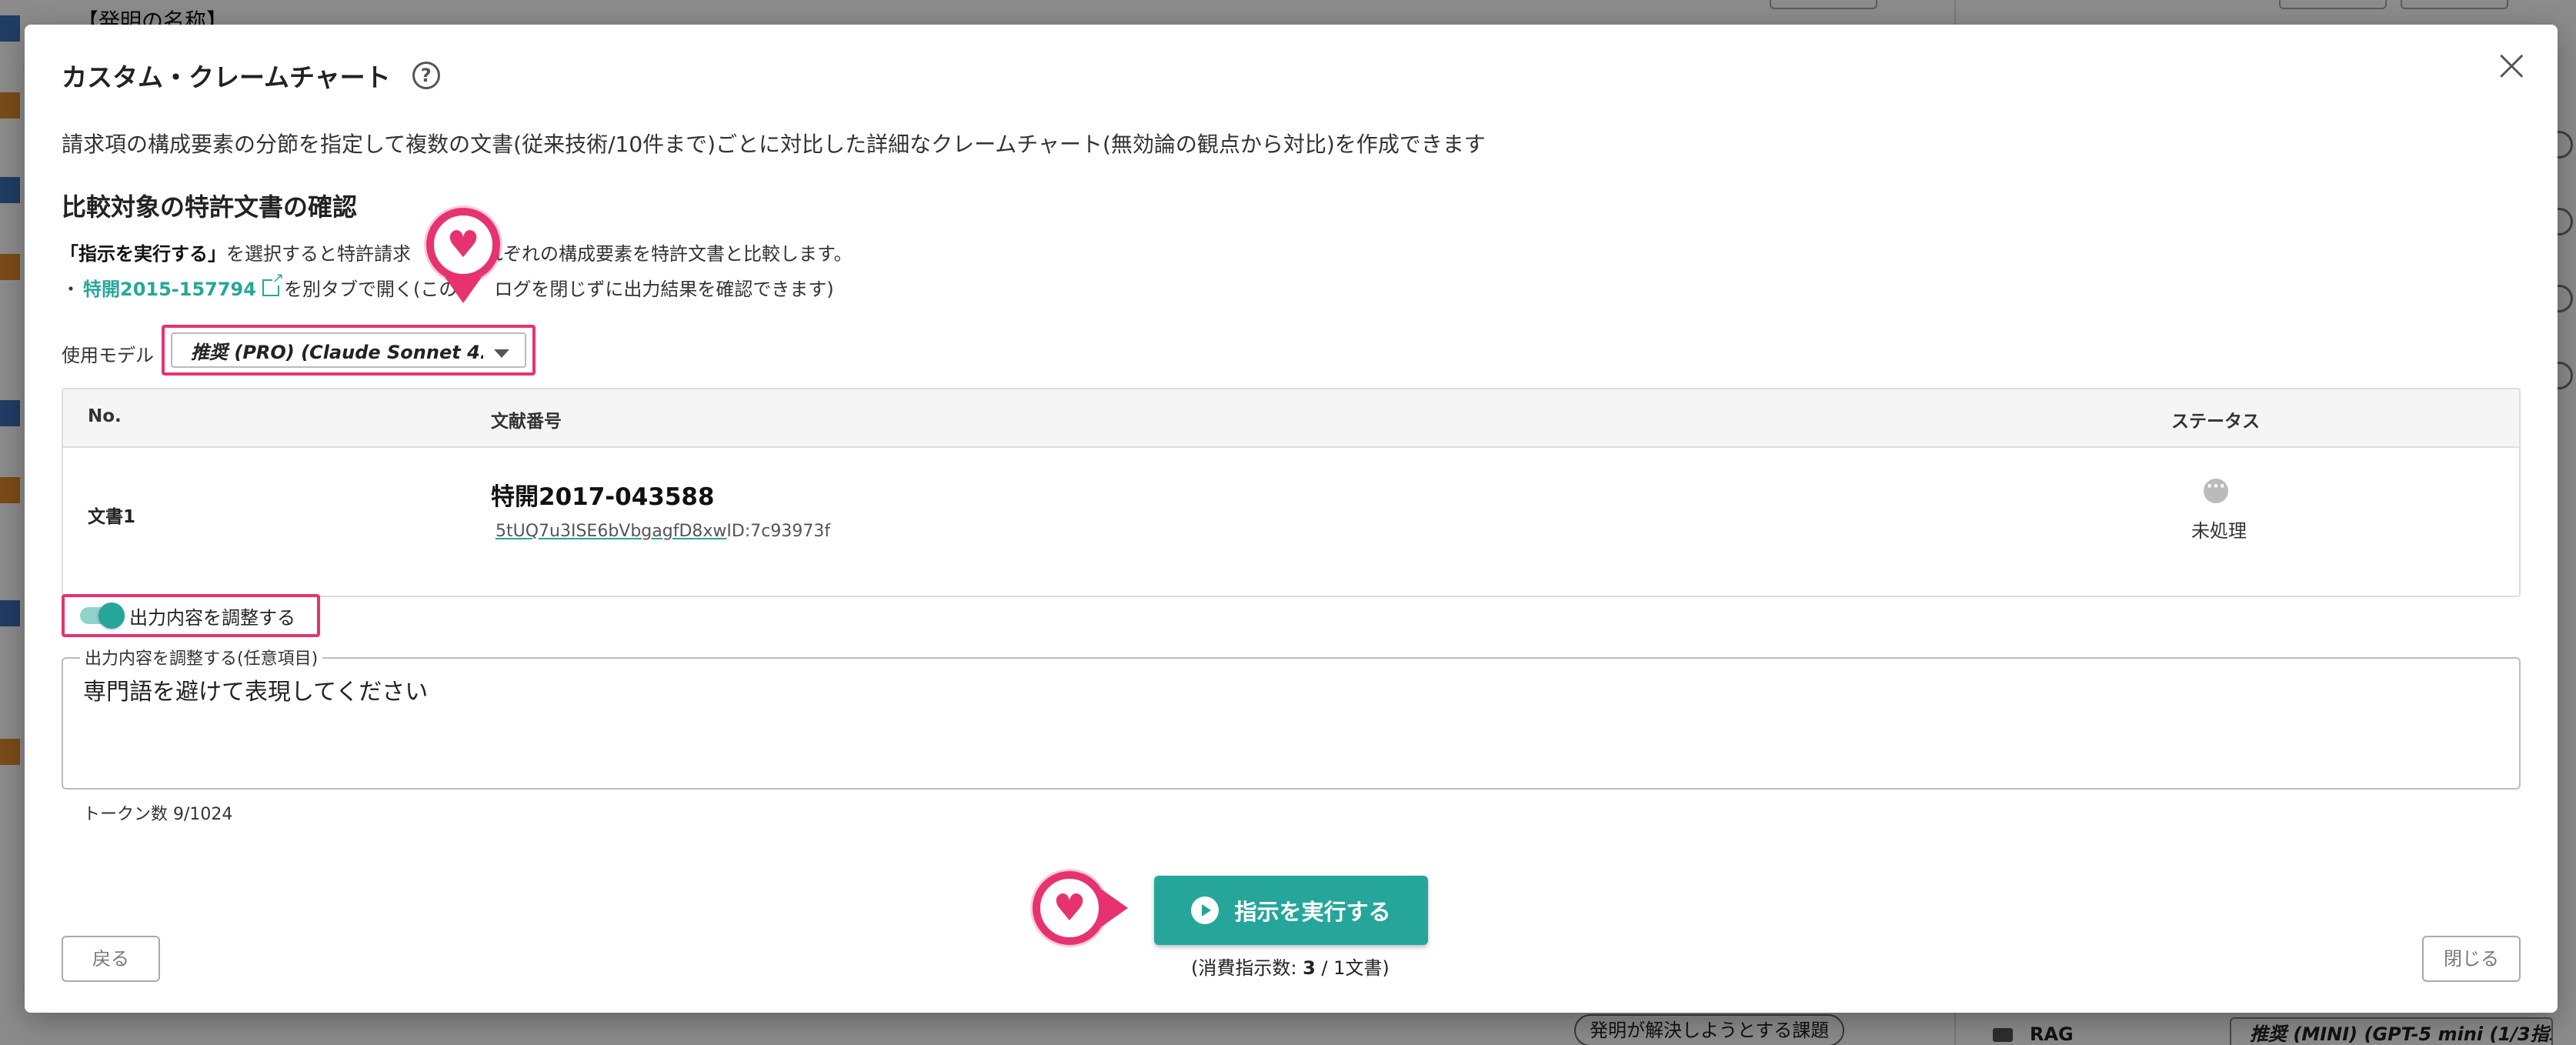 The image size is (2576, 1045). I want to click on row-doc-number: 特開2017-043588, so click(603, 497).